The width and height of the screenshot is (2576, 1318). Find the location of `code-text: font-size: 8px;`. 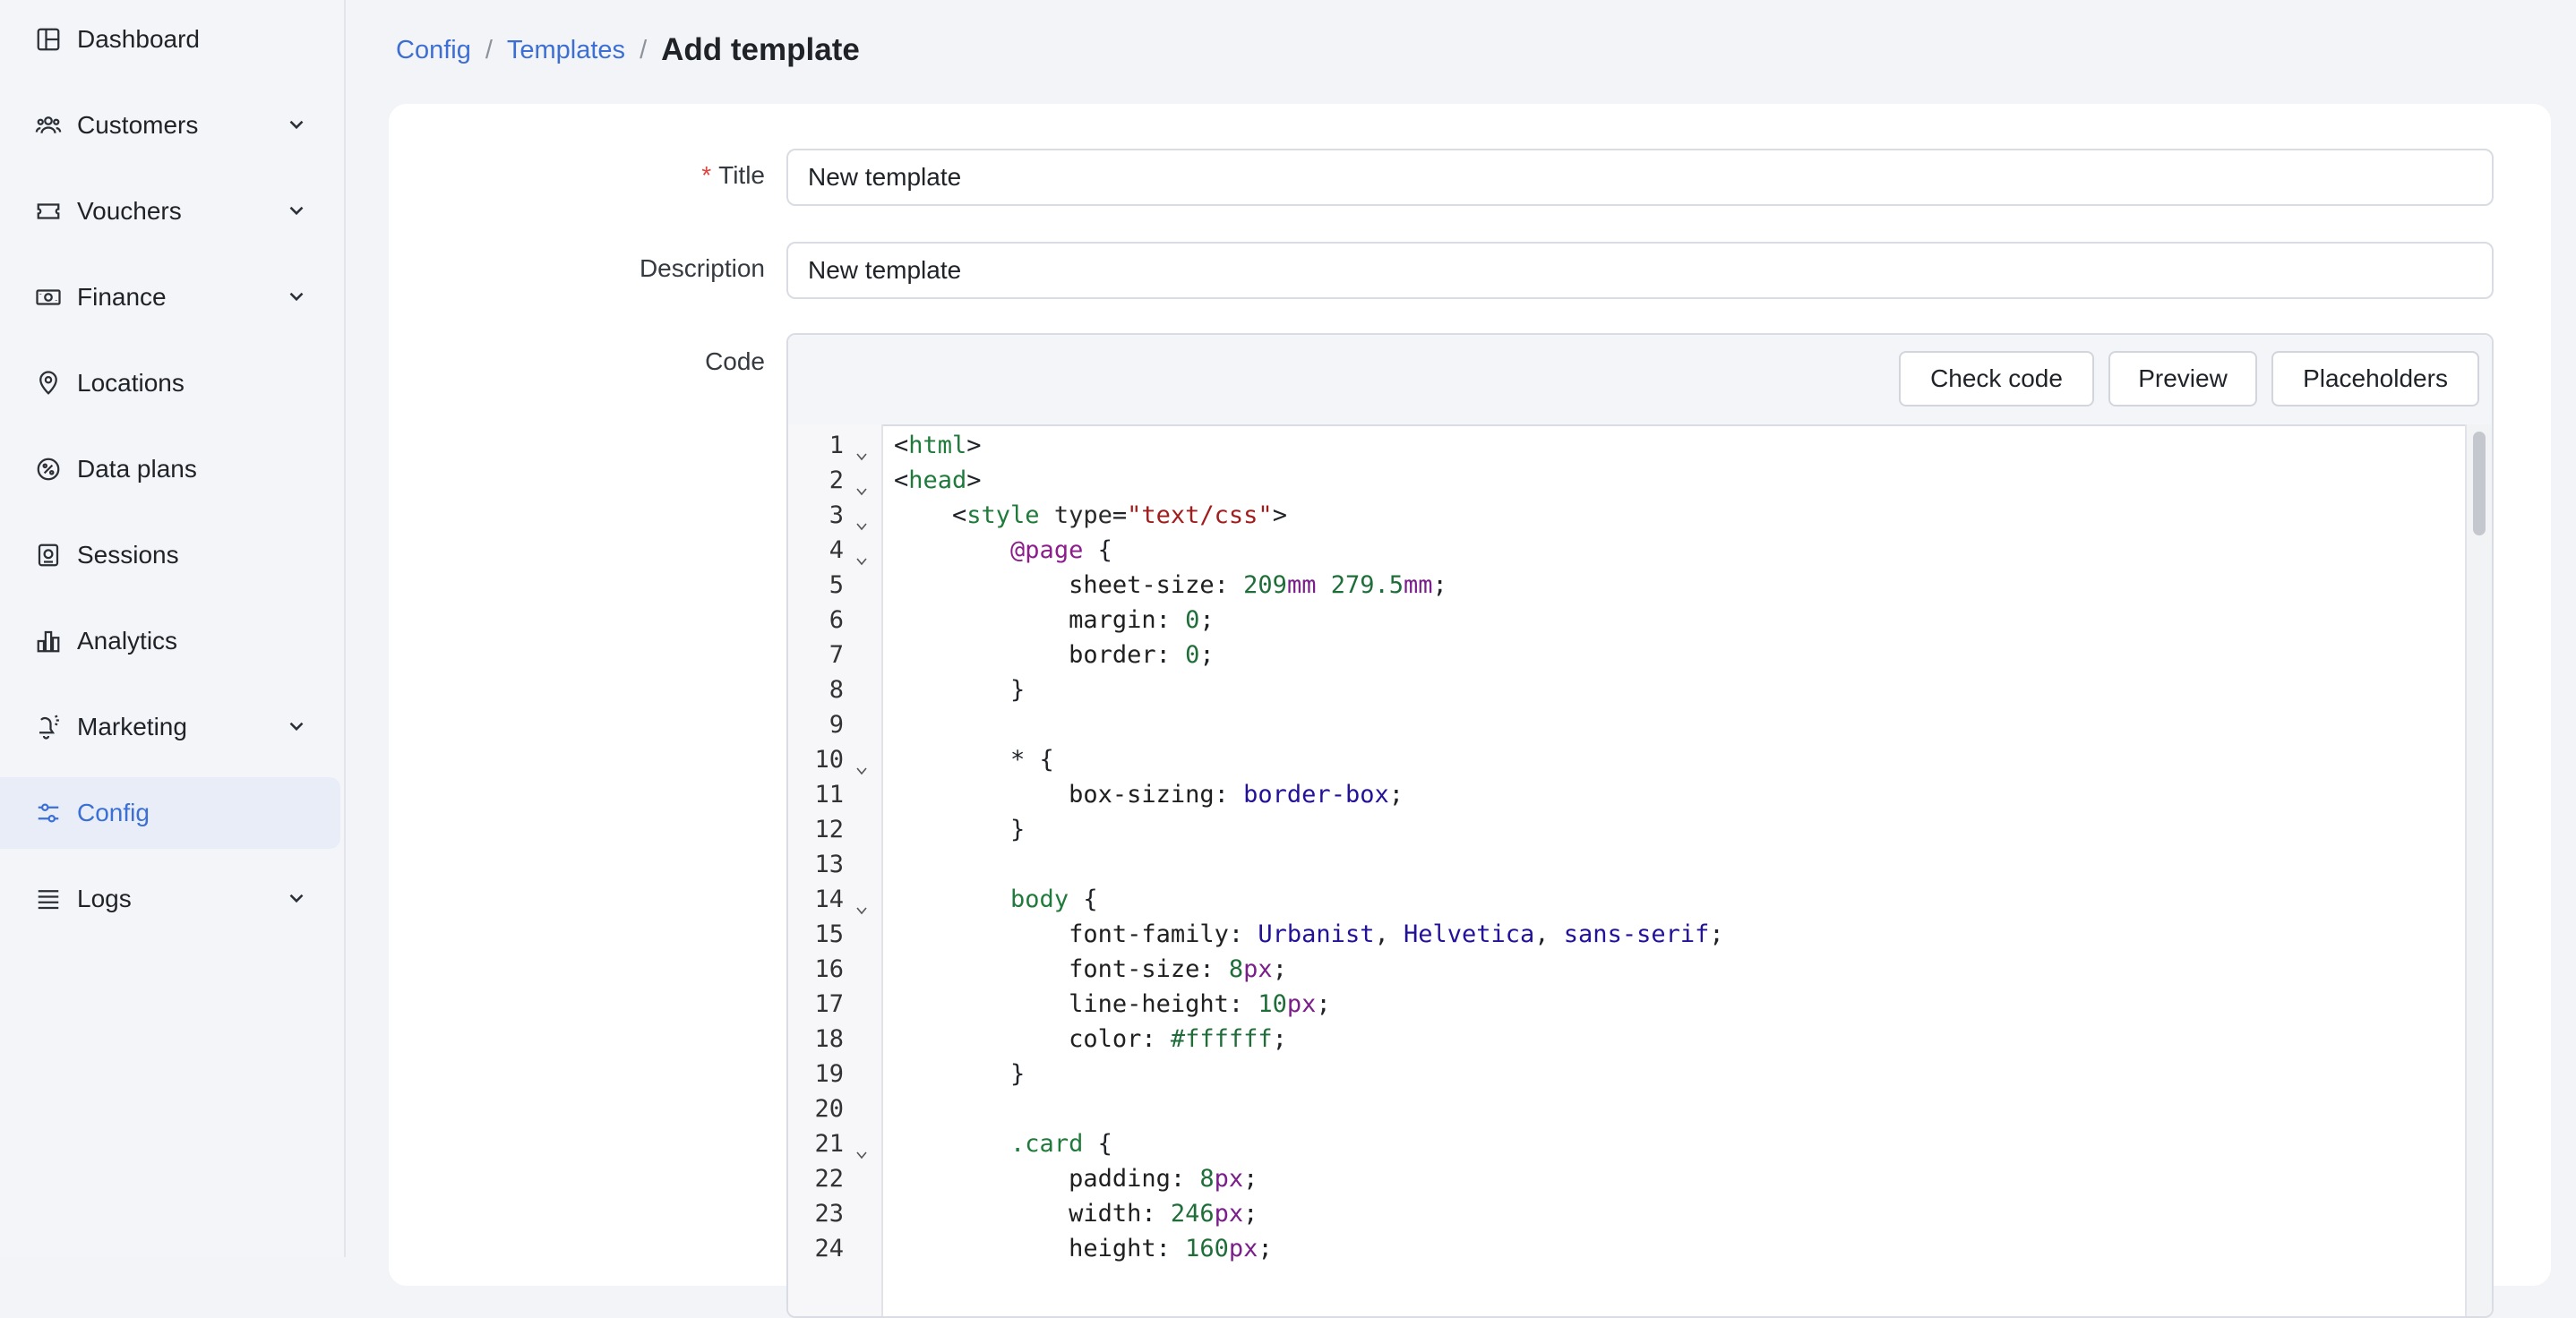

code-text: font-size: 8px; is located at coordinates (1178, 969).